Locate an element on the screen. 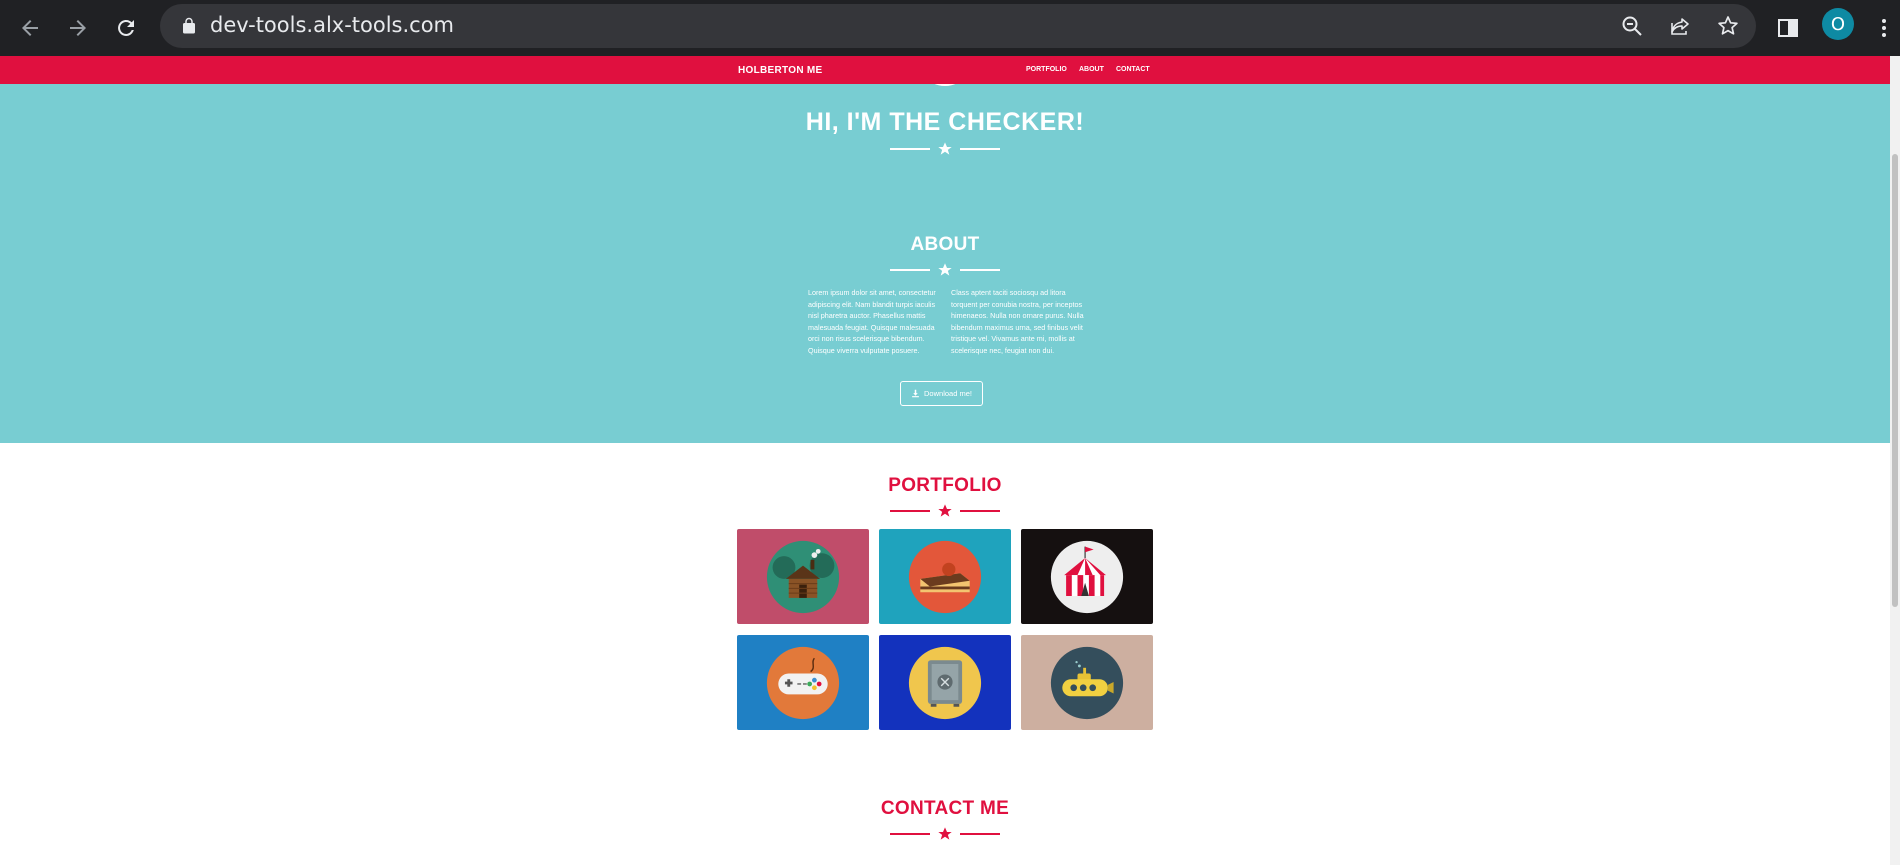 This screenshot has height=865, width=1900. contact-title: CONTACT ME is located at coordinates (945, 808).